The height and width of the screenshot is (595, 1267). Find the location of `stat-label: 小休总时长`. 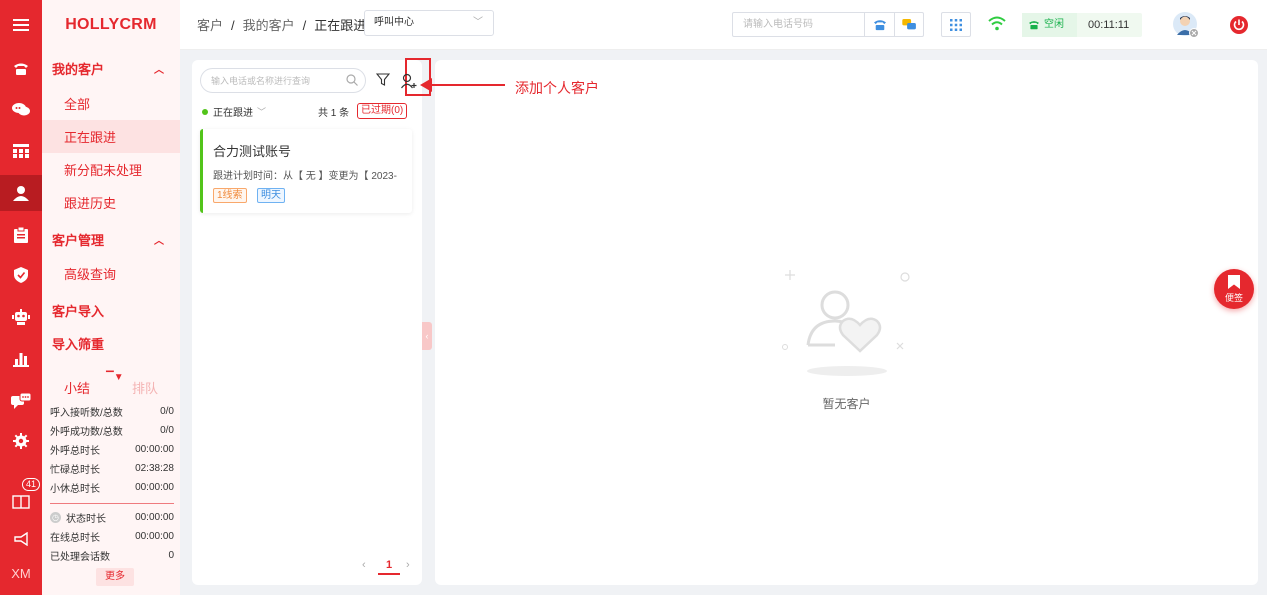

stat-label: 小休总时长 is located at coordinates (75, 489).